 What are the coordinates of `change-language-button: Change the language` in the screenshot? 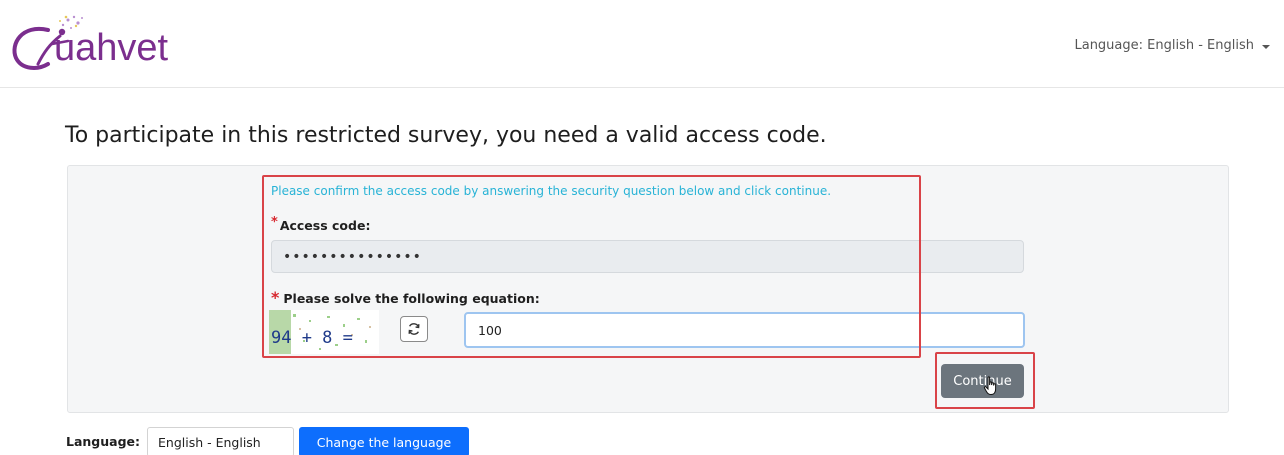 It's located at (384, 441).